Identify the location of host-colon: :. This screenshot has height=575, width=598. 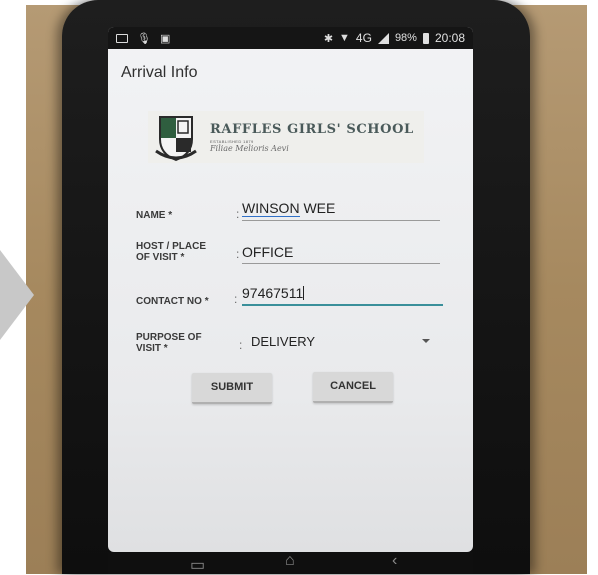
(238, 254).